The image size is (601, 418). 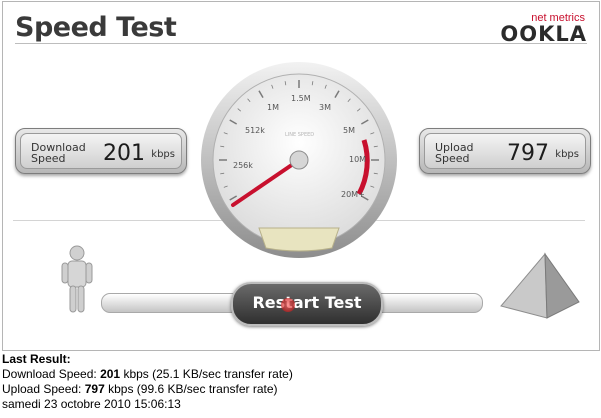 I want to click on gauge-center-text: LINE SPEED, so click(x=299, y=135).